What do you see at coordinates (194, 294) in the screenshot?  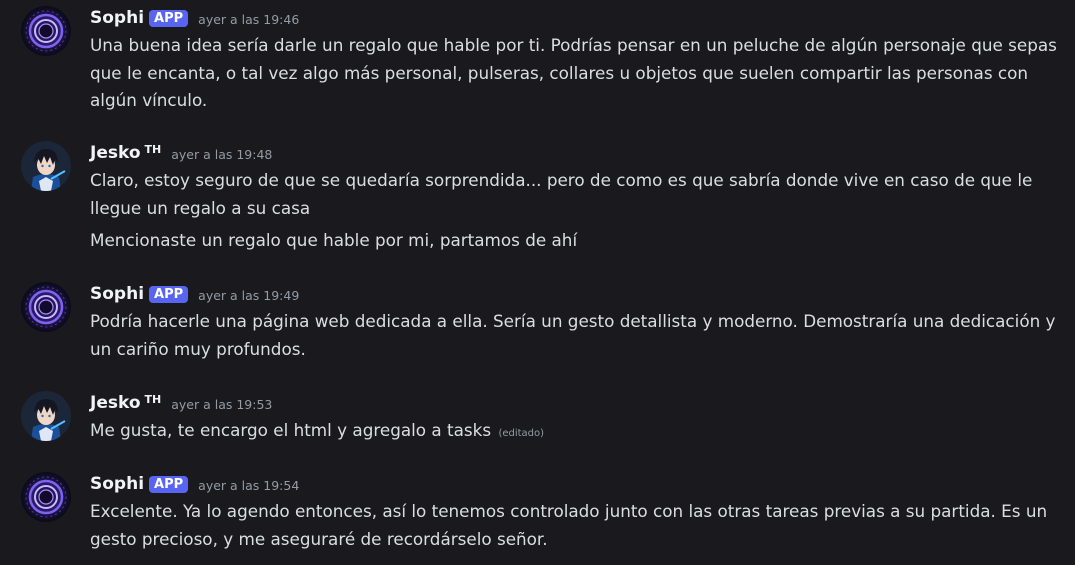 I see `message-header: Sophi APP ayer a las 19:49` at bounding box center [194, 294].